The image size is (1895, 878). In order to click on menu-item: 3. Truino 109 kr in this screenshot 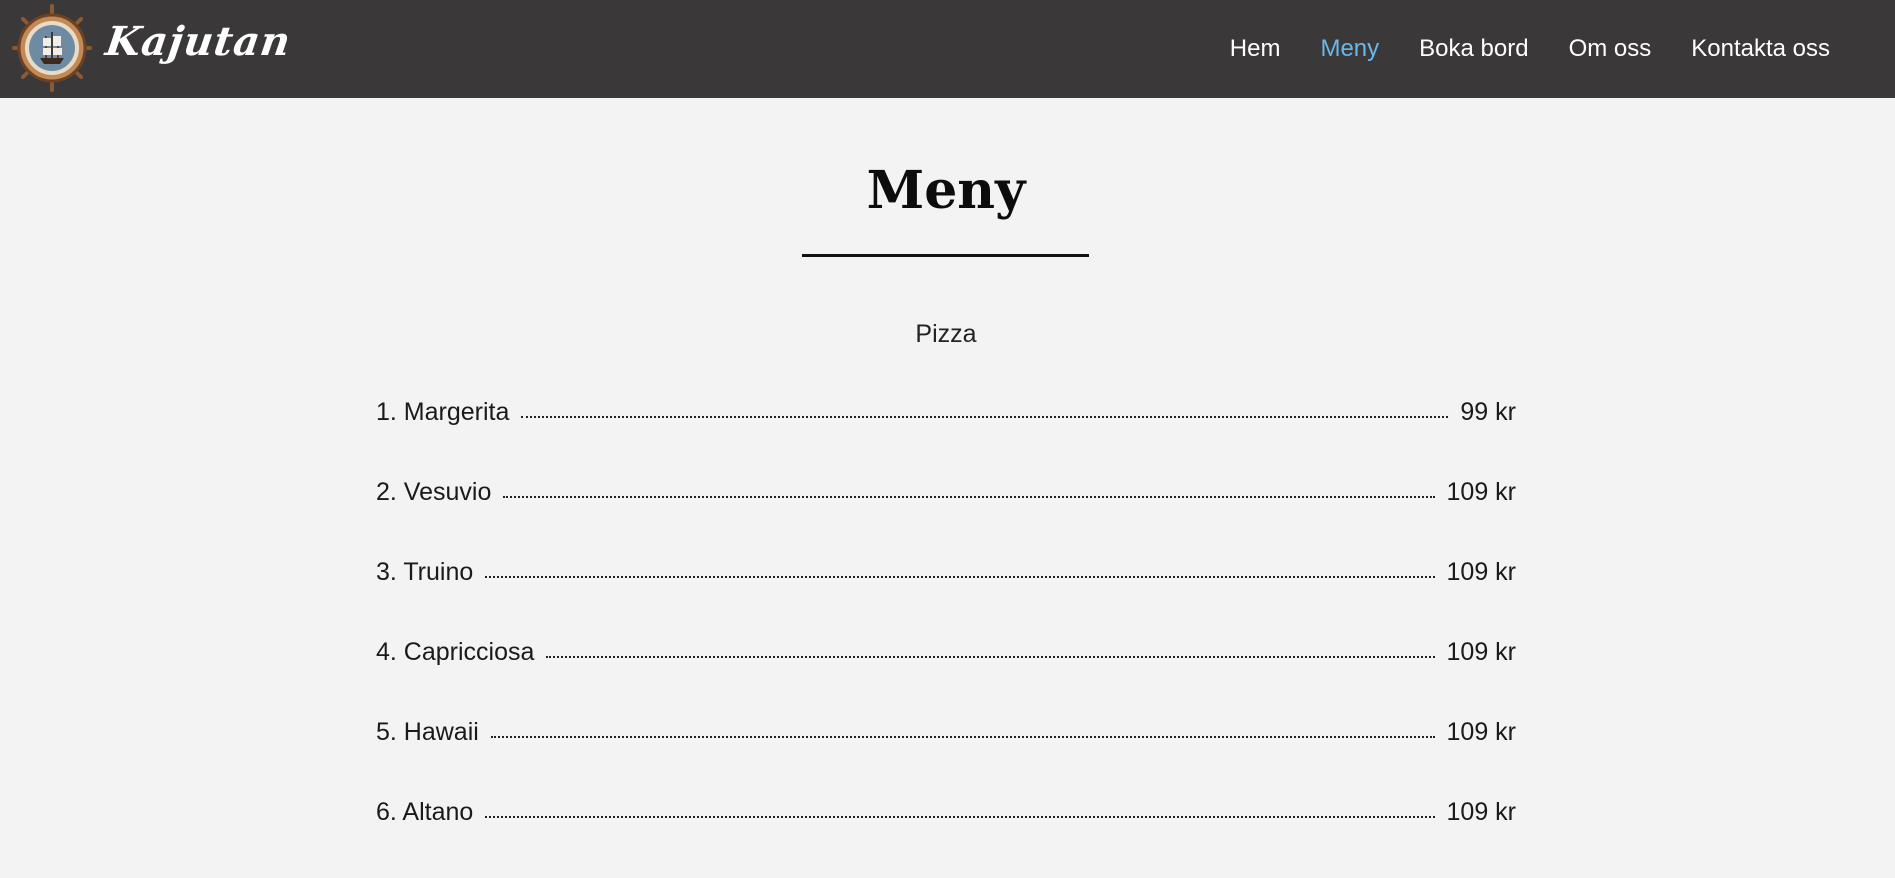, I will do `click(946, 598)`.